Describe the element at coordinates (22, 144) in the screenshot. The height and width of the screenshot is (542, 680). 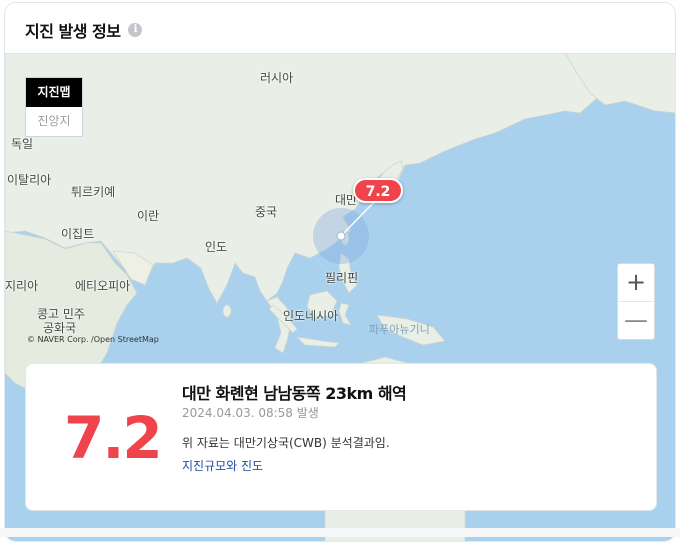
I see `label-germany: 독일` at that location.